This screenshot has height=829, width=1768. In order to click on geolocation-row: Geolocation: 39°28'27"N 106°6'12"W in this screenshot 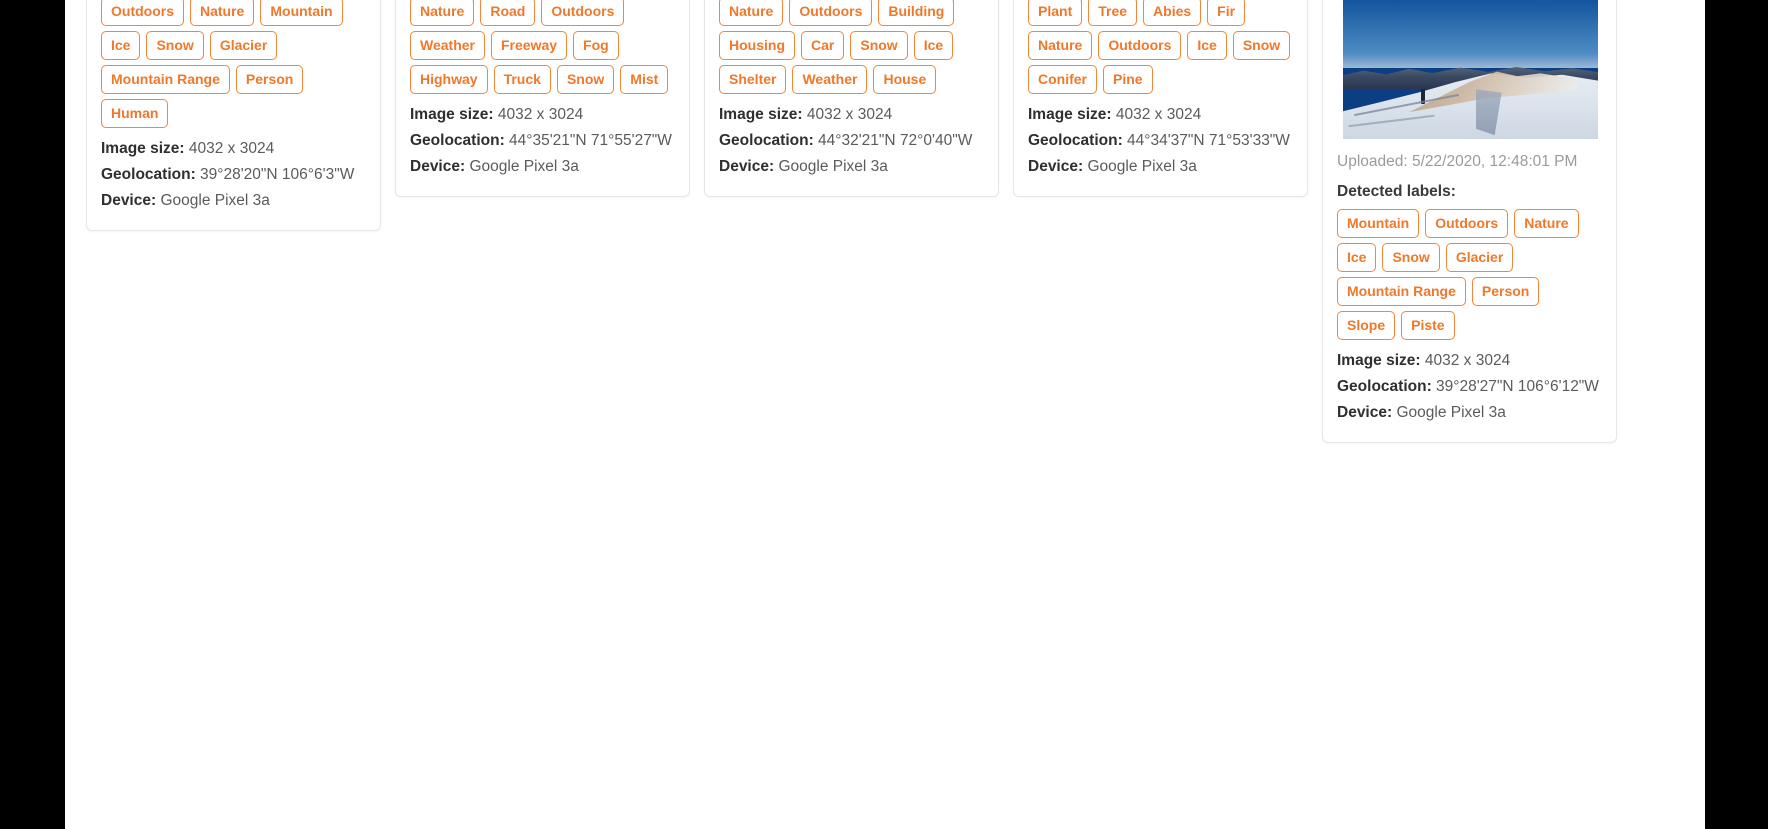, I will do `click(1469, 387)`.